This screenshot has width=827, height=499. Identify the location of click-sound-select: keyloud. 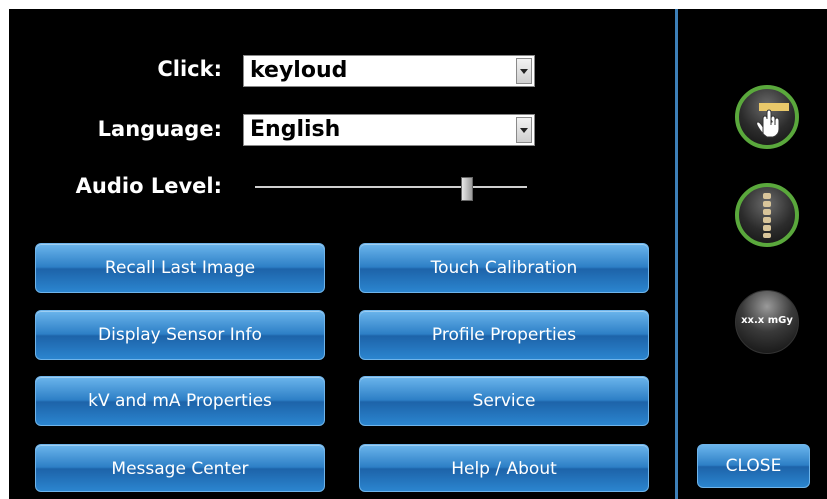
(389, 71).